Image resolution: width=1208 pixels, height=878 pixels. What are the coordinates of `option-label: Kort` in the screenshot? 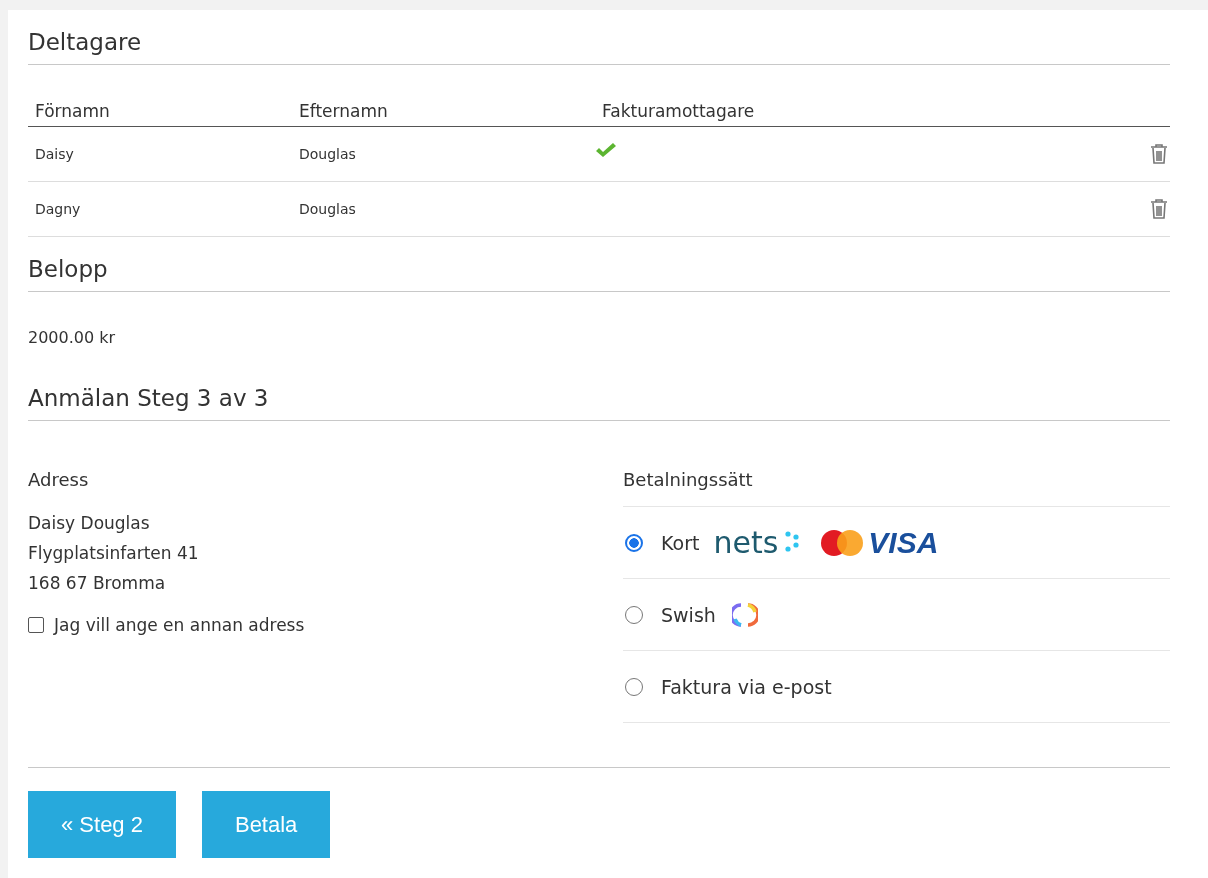 It's located at (680, 542).